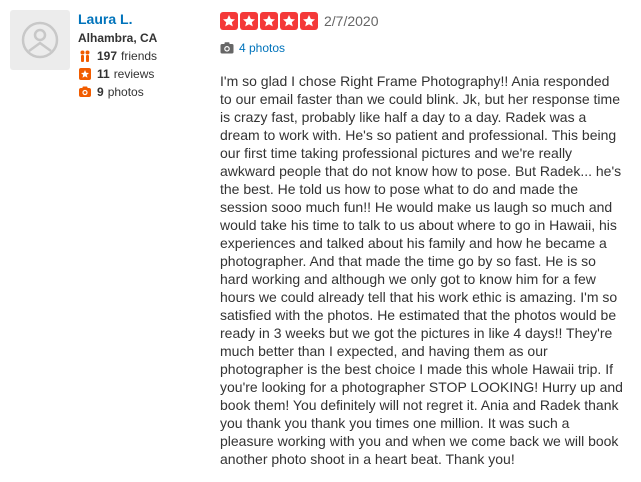  Describe the element at coordinates (103, 74) in the screenshot. I see `reviews-count: 11` at that location.